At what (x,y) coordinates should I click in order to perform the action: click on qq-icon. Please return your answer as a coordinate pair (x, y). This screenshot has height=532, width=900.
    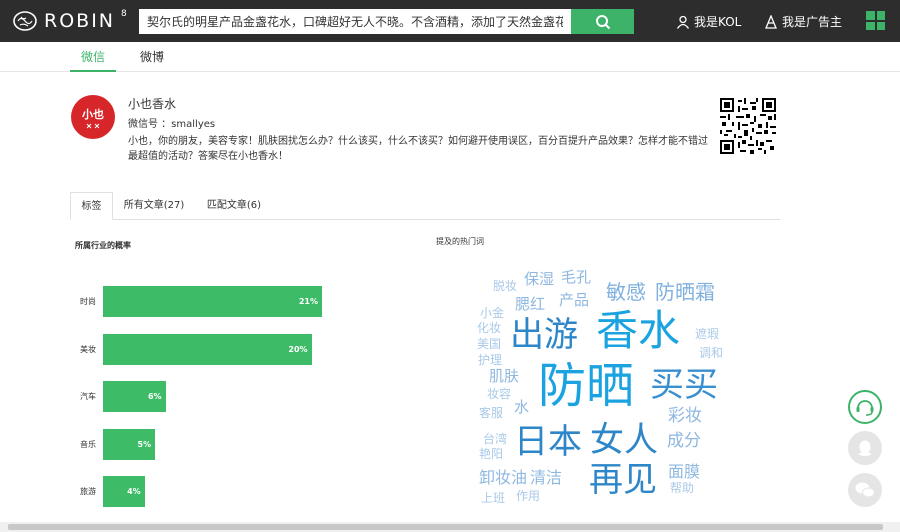
    Looking at the image, I should click on (865, 448).